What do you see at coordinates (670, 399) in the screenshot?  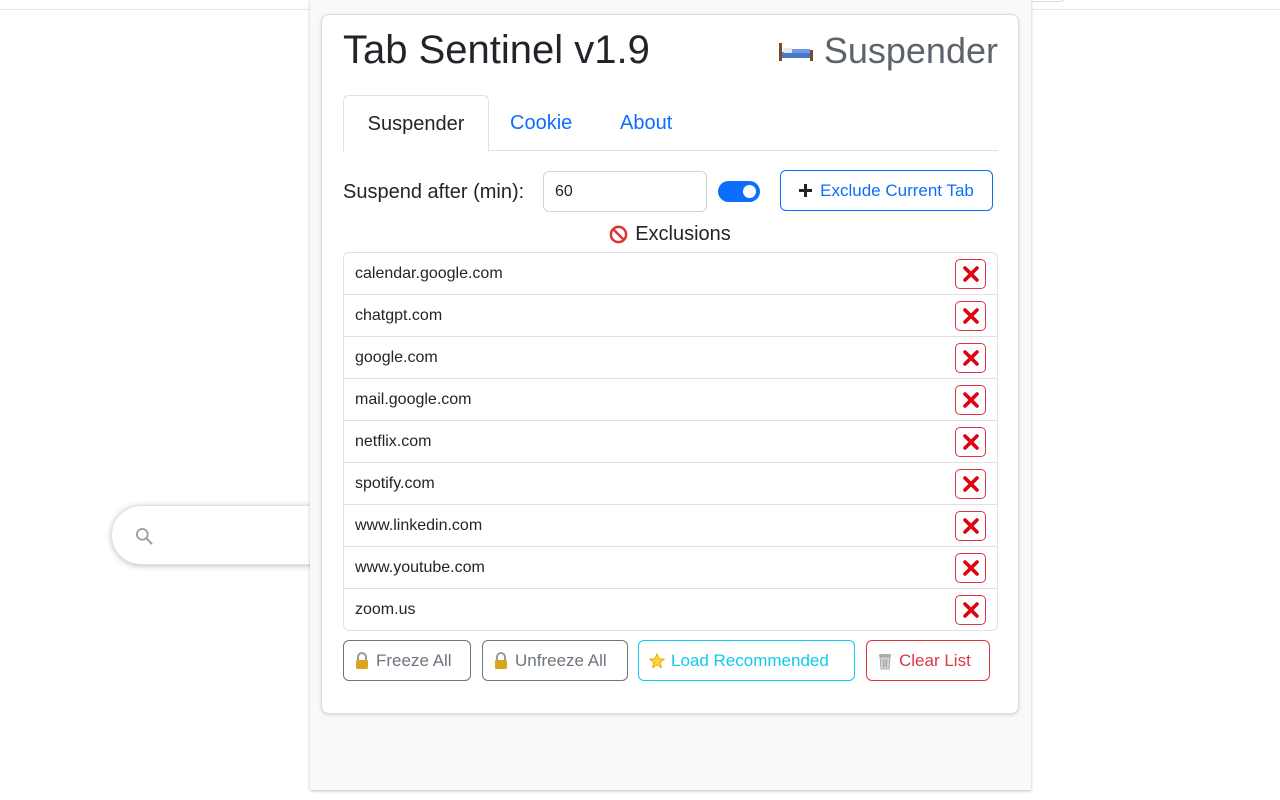 I see `list-item: mail.google.com` at bounding box center [670, 399].